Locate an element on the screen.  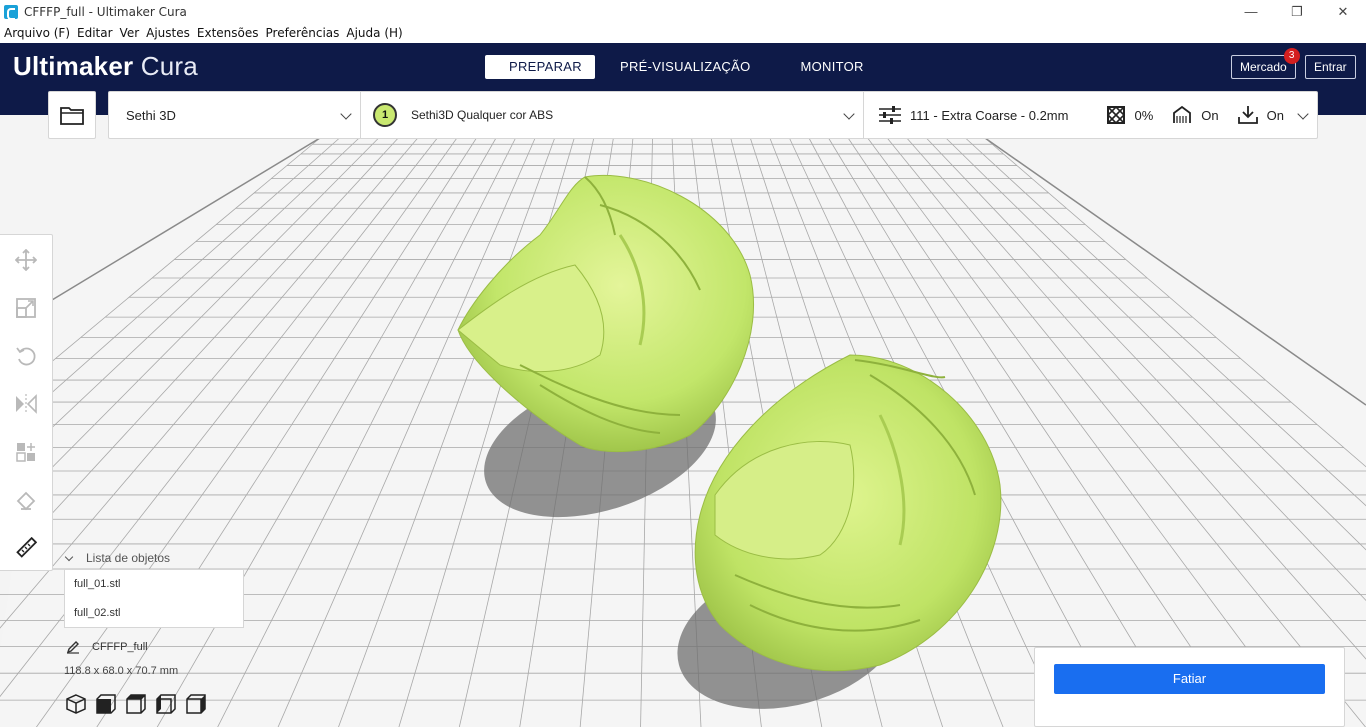
cube-3d-icon is located at coordinates (76, 704).